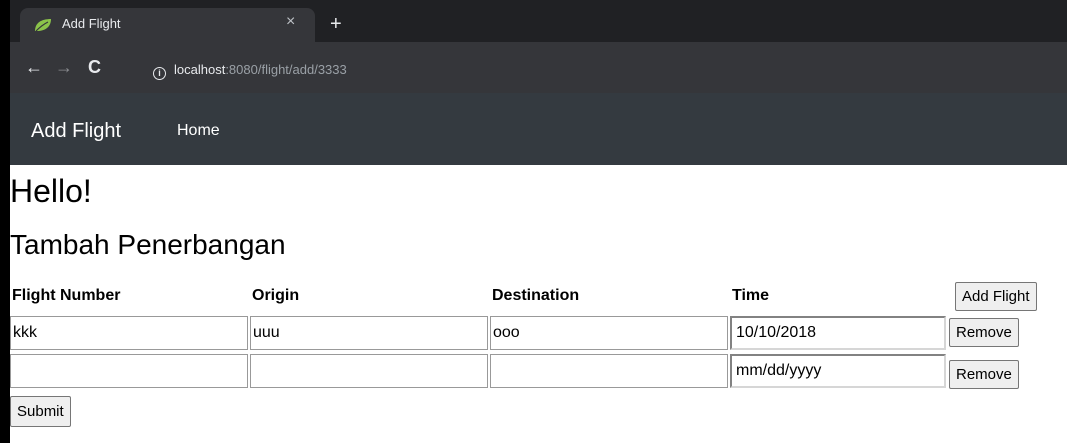 This screenshot has width=1067, height=443. What do you see at coordinates (148, 244) in the screenshot?
I see `page-title: Tambah Penerbangan` at bounding box center [148, 244].